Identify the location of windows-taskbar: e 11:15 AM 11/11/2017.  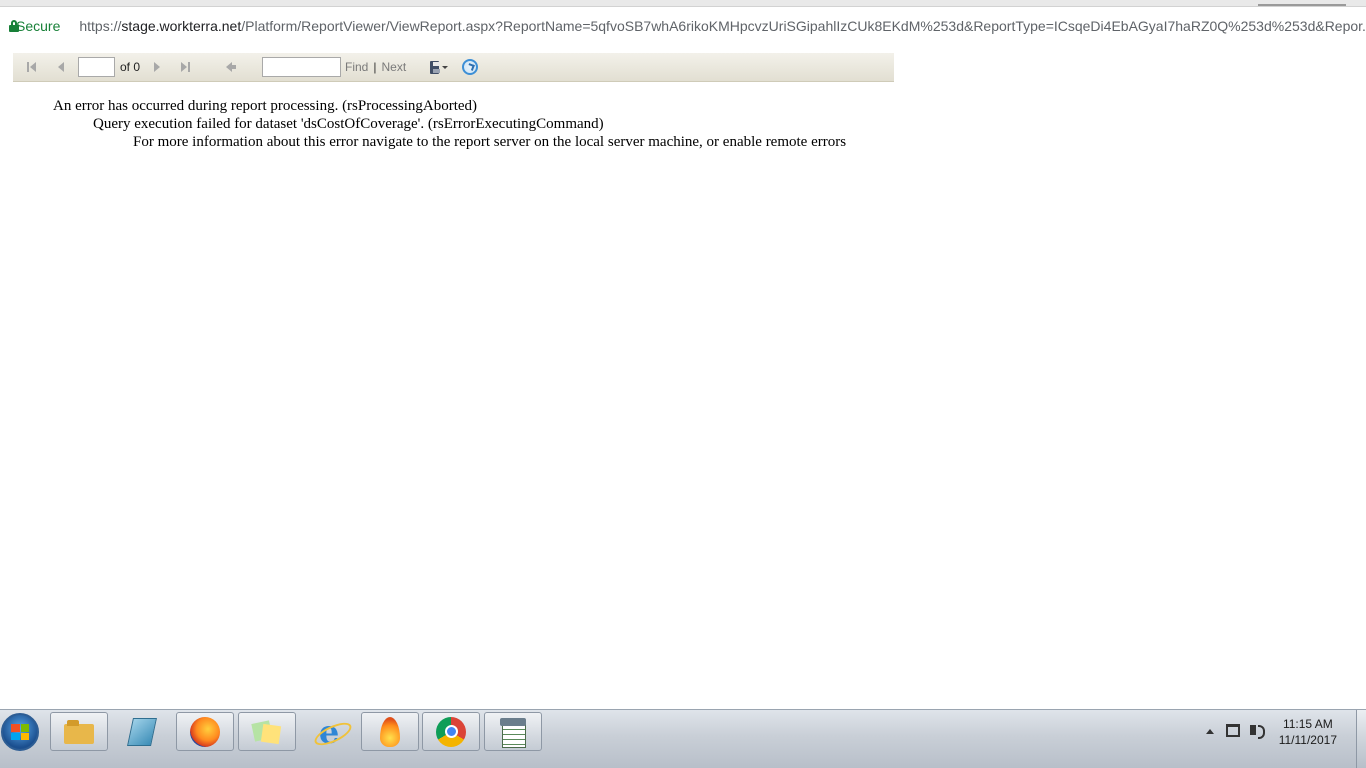
(683, 738).